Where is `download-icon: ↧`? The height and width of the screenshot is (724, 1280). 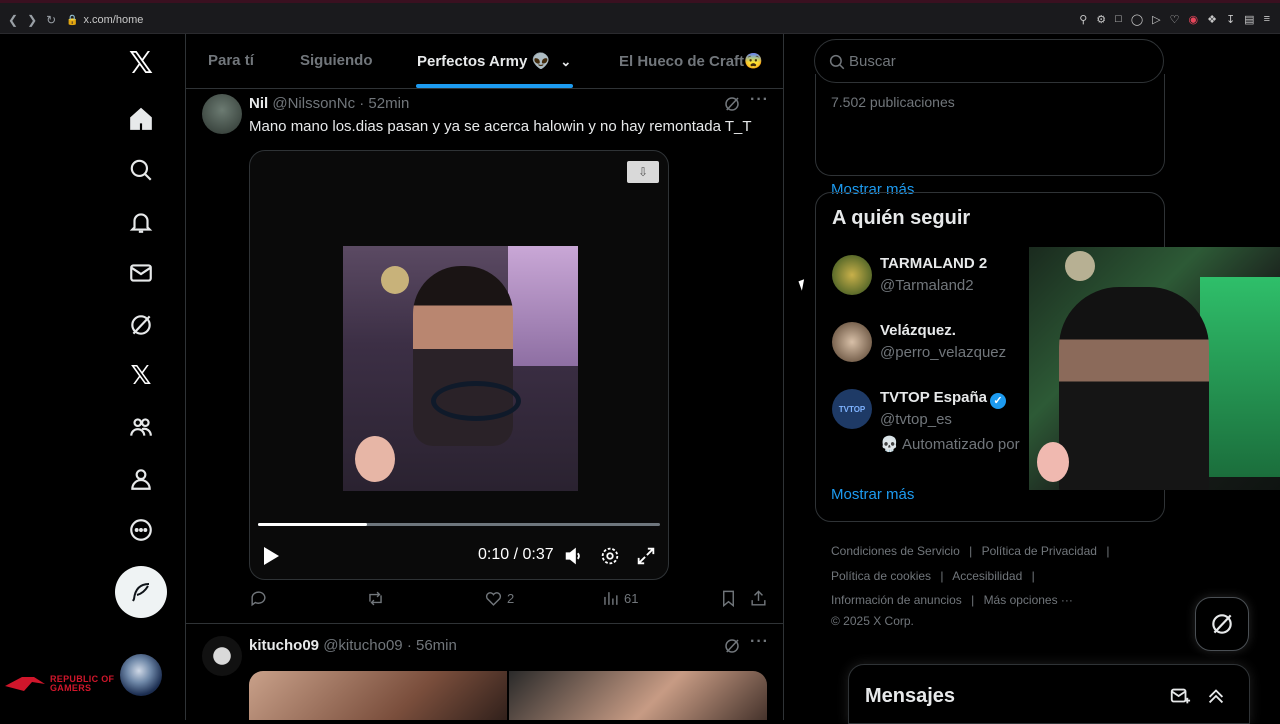
download-icon: ↧ is located at coordinates (1230, 19).